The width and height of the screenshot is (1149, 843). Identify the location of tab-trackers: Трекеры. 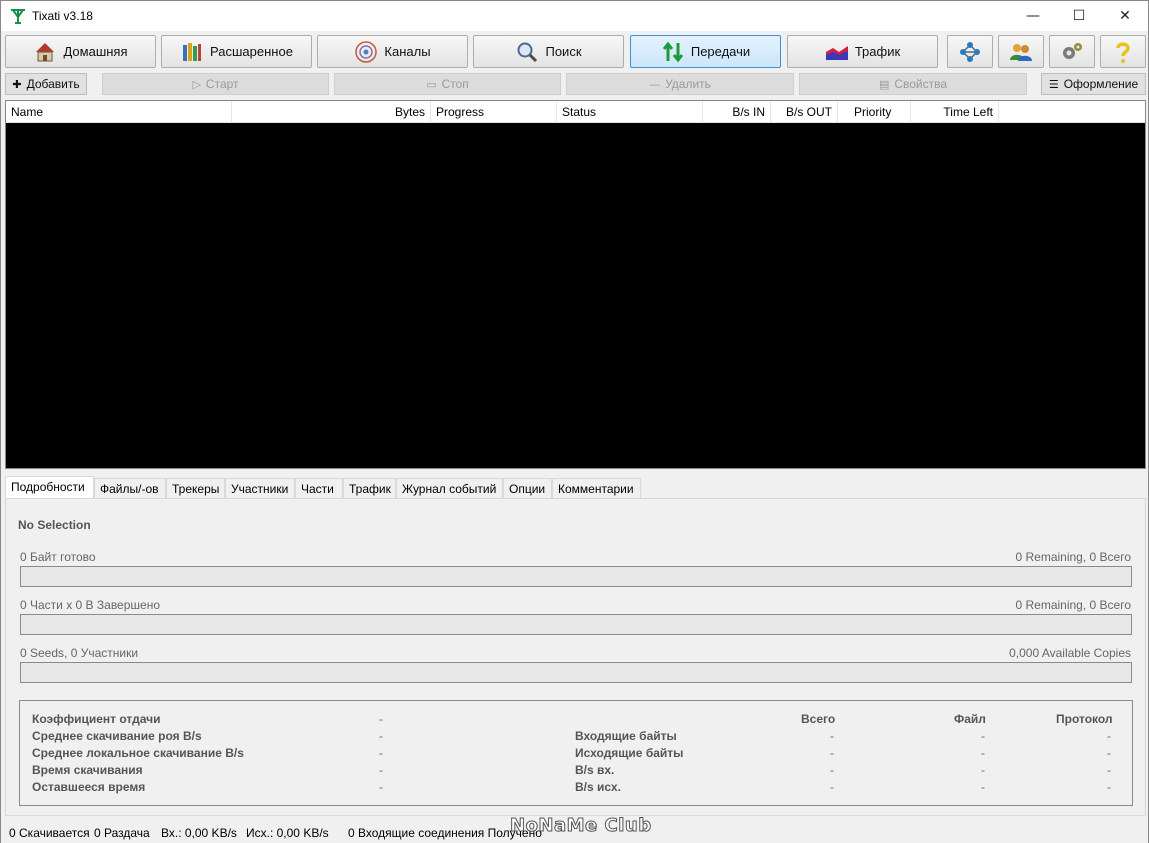
(195, 488).